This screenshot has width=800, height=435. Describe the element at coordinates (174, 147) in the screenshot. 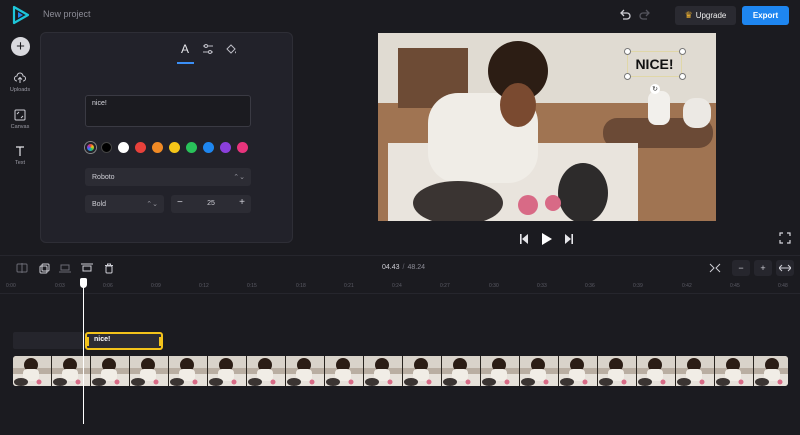

I see `swatch-yellow` at that location.